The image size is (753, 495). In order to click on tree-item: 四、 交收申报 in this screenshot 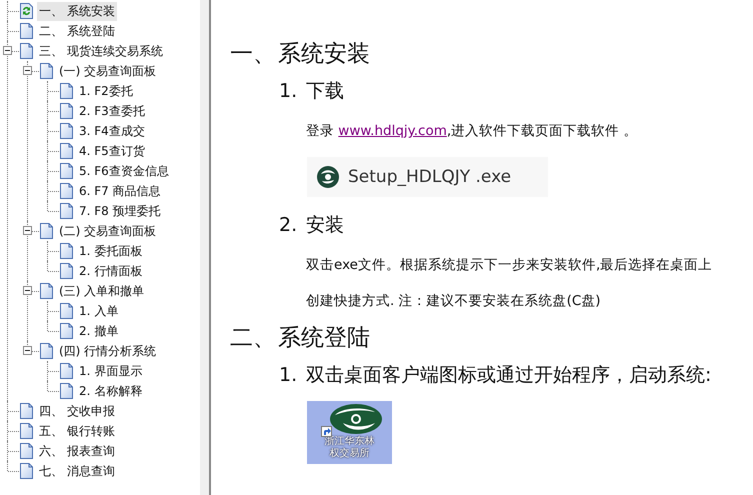, I will do `click(77, 411)`.